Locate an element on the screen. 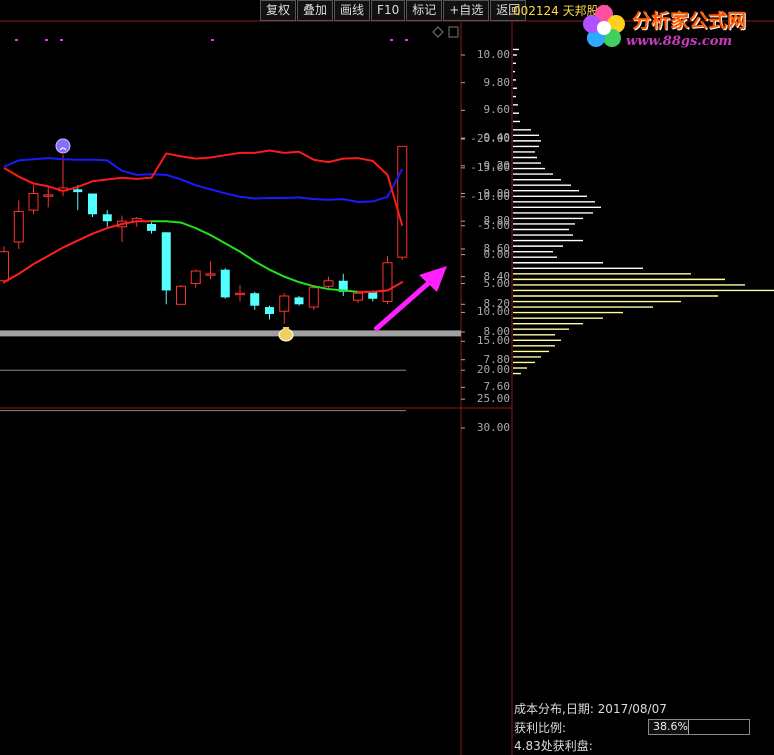 The height and width of the screenshot is (755, 774). profit-ratio-bar: 38.6% is located at coordinates (699, 727).